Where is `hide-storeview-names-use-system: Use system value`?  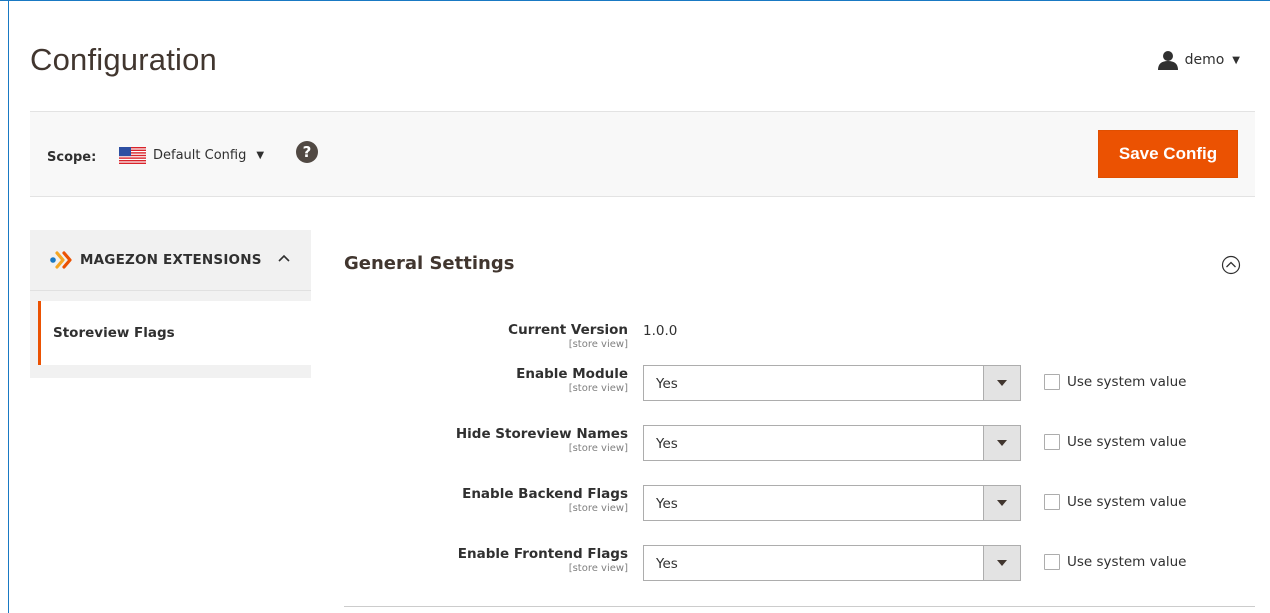 hide-storeview-names-use-system: Use system value is located at coordinates (1115, 442).